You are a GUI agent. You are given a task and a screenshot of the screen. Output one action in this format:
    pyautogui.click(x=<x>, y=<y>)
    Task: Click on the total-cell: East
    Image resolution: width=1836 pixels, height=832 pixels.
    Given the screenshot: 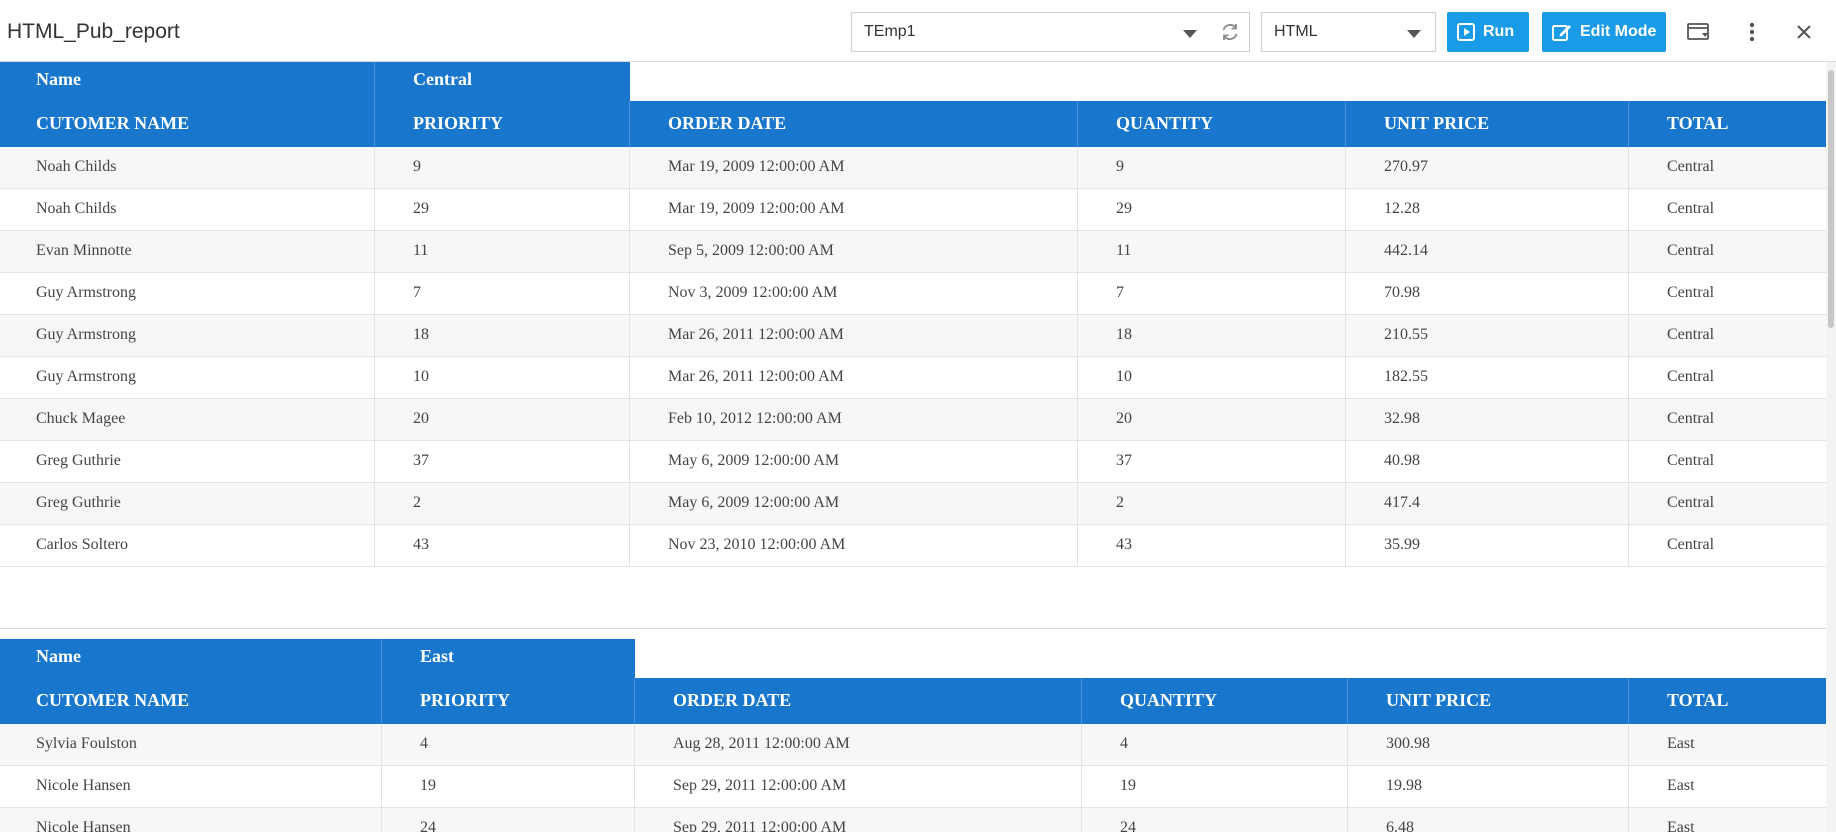 What is the action you would take?
    pyautogui.click(x=1727, y=745)
    